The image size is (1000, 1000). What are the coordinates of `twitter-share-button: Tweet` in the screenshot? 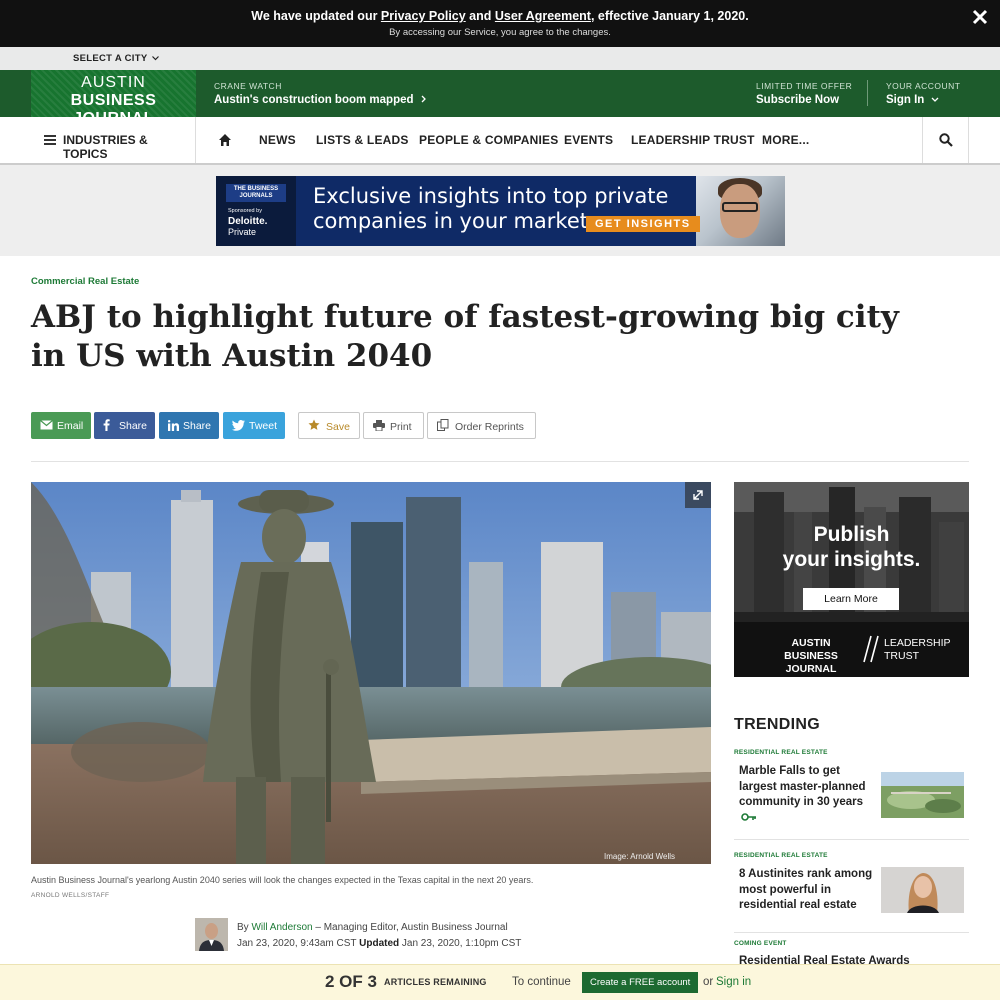 It's located at (254, 425).